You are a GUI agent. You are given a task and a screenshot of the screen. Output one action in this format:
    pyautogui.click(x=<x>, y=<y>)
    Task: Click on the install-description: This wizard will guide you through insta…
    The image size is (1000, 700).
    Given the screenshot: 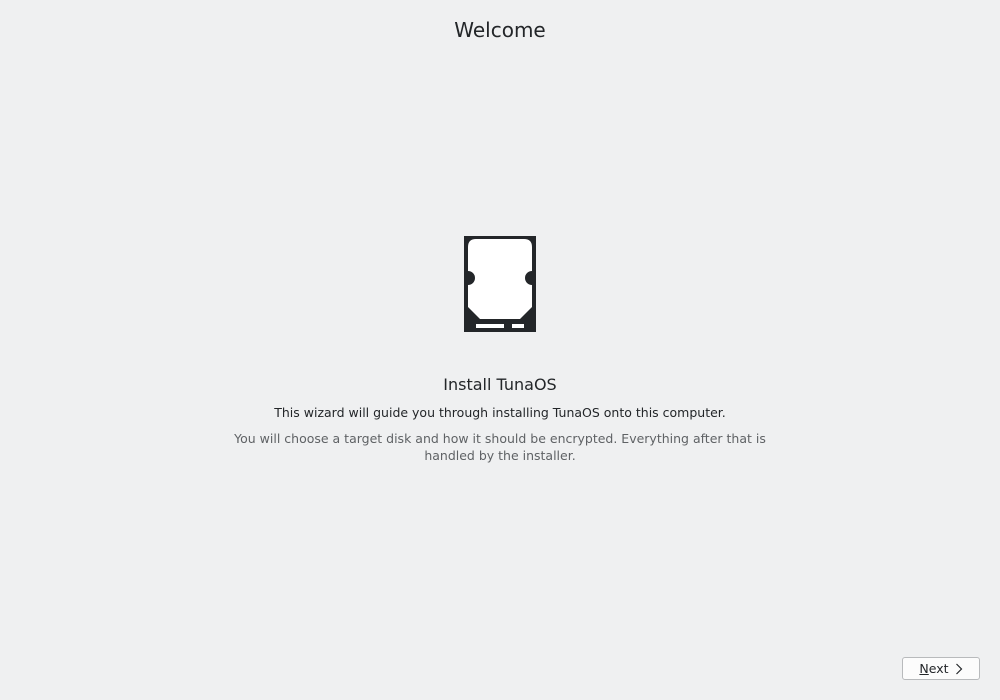 What is the action you would take?
    pyautogui.click(x=500, y=412)
    